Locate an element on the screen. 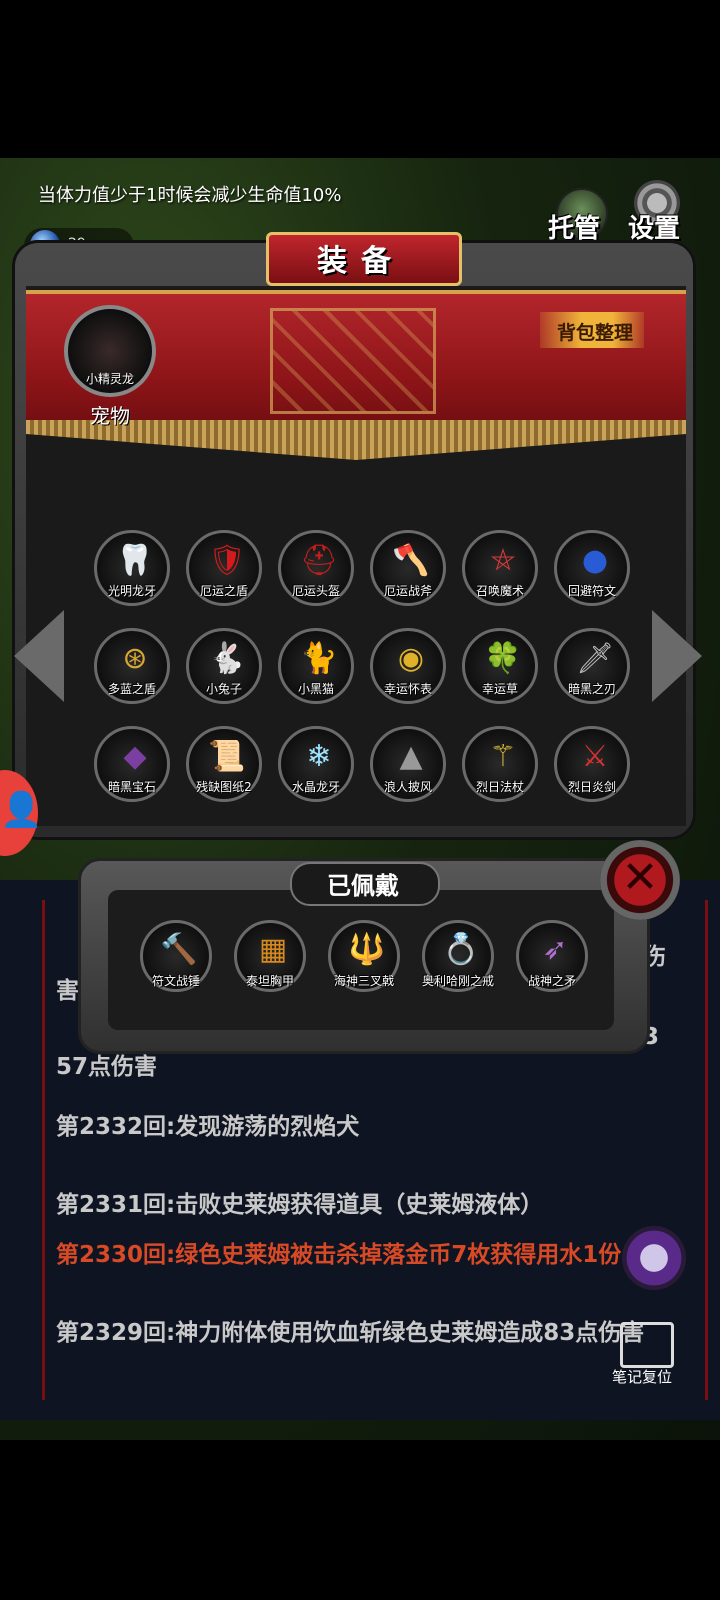 This screenshot has width=720, height=1600. crystal-fang-icon: ❄ is located at coordinates (319, 756).